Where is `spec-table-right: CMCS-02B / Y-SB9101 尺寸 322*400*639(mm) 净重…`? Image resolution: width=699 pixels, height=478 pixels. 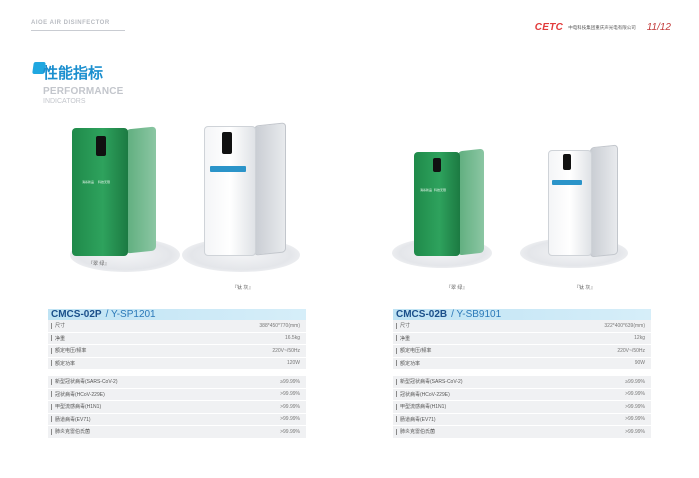
spec-table-right: CMCS-02B / Y-SB9101 尺寸 322*400*639(mm) 净重… is located at coordinates (522, 374).